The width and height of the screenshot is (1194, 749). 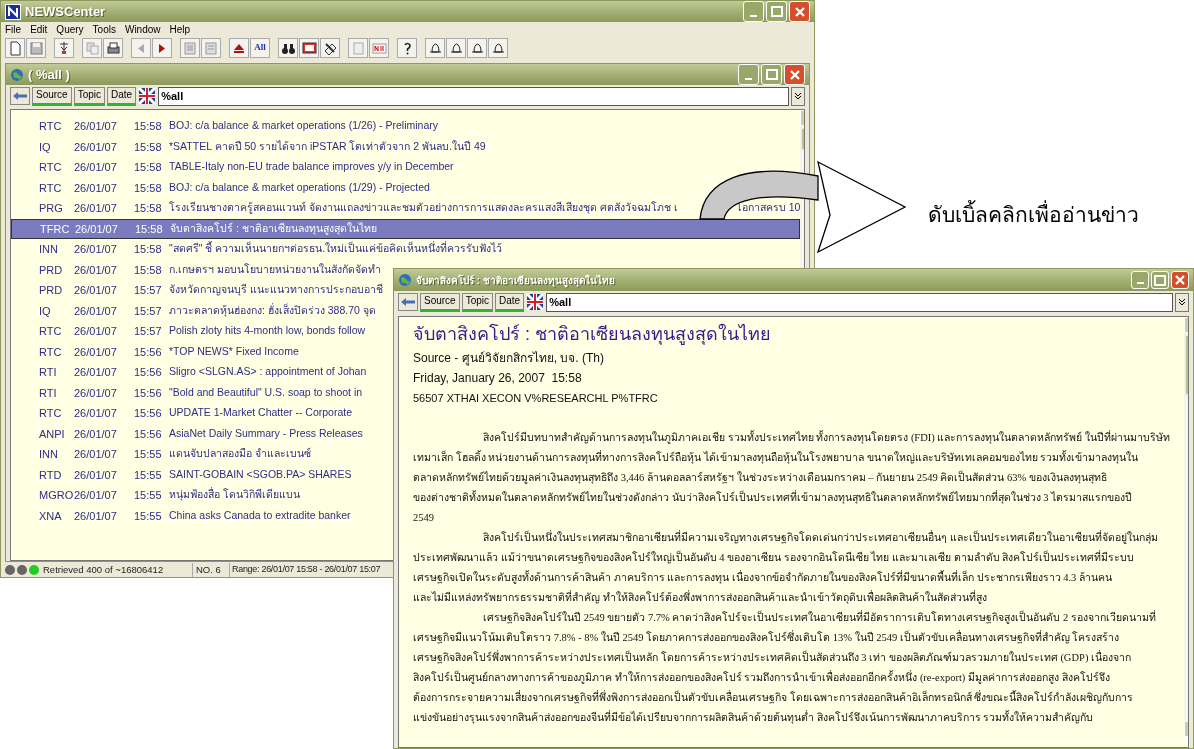 What do you see at coordinates (92, 48) in the screenshot?
I see `copy-icon` at bounding box center [92, 48].